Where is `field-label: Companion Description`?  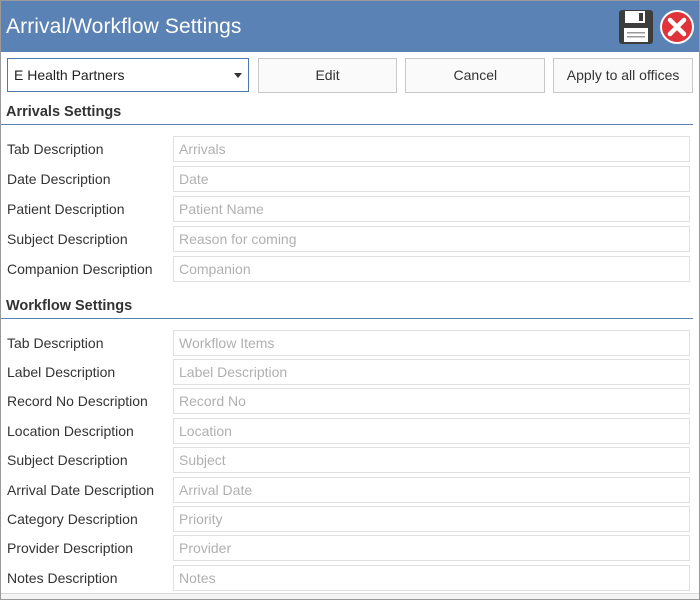 field-label: Companion Description is located at coordinates (80, 269).